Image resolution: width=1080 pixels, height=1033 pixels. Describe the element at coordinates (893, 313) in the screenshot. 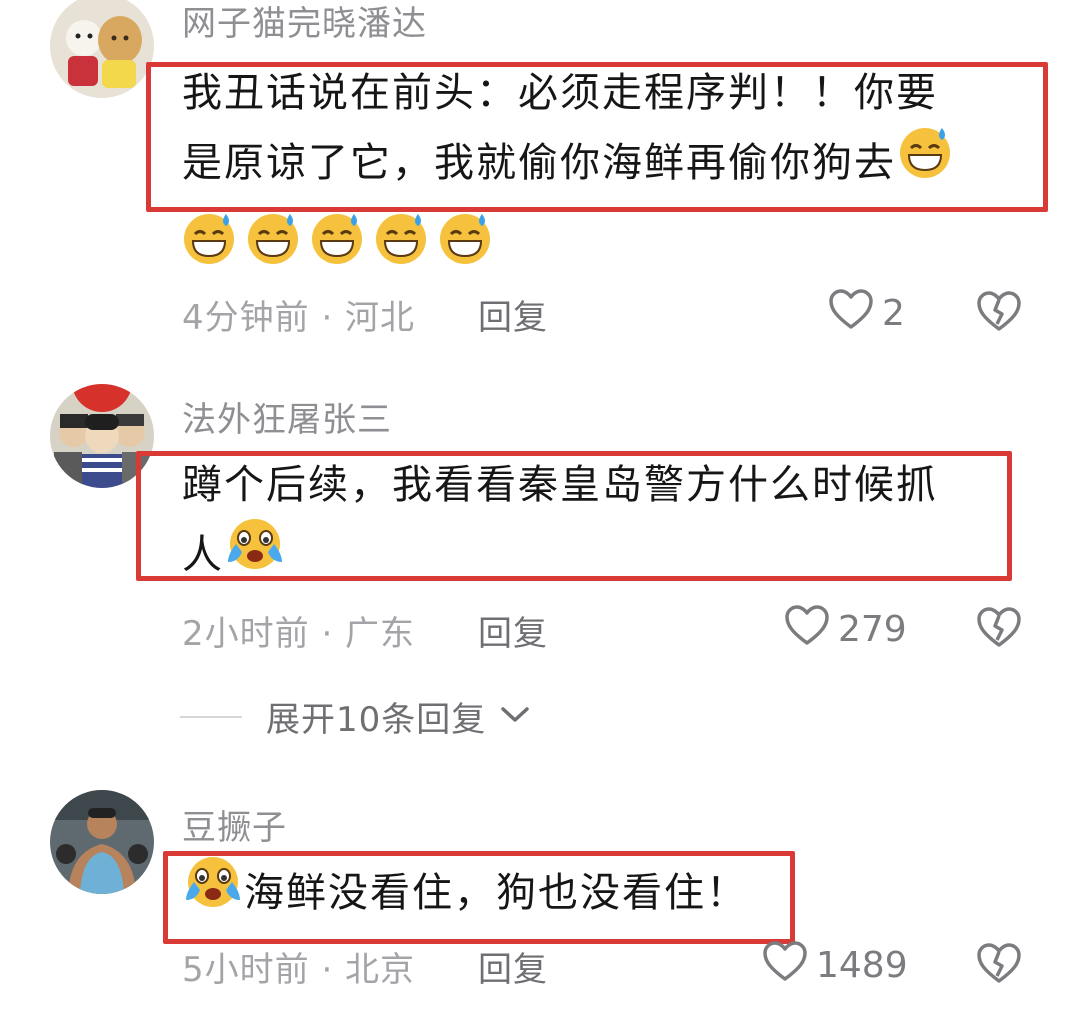

I see `like-count: 2` at that location.